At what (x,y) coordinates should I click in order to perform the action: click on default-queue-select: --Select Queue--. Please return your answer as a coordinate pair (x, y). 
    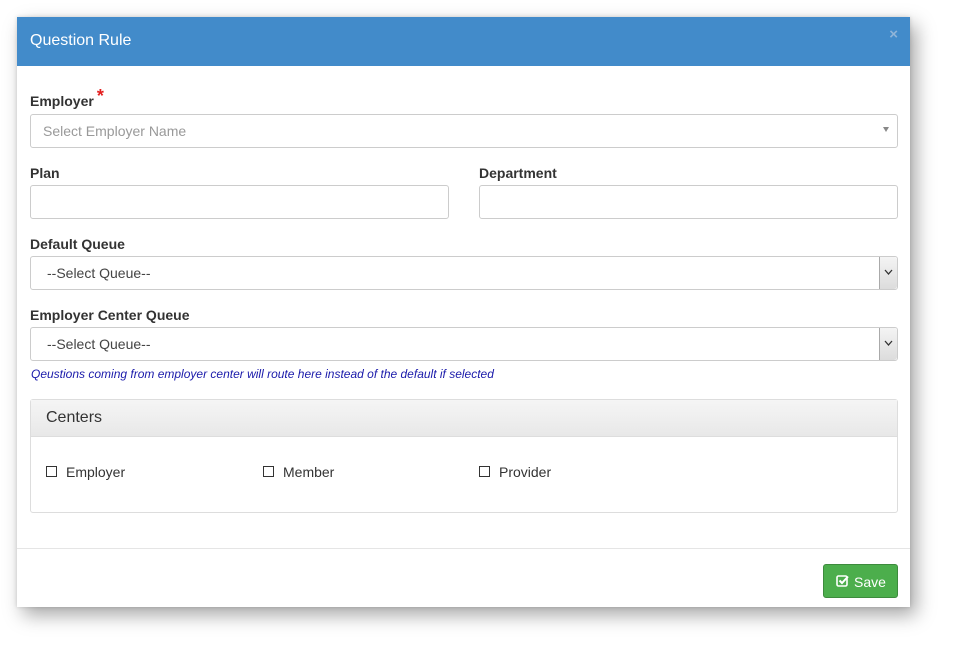
    Looking at the image, I should click on (464, 273).